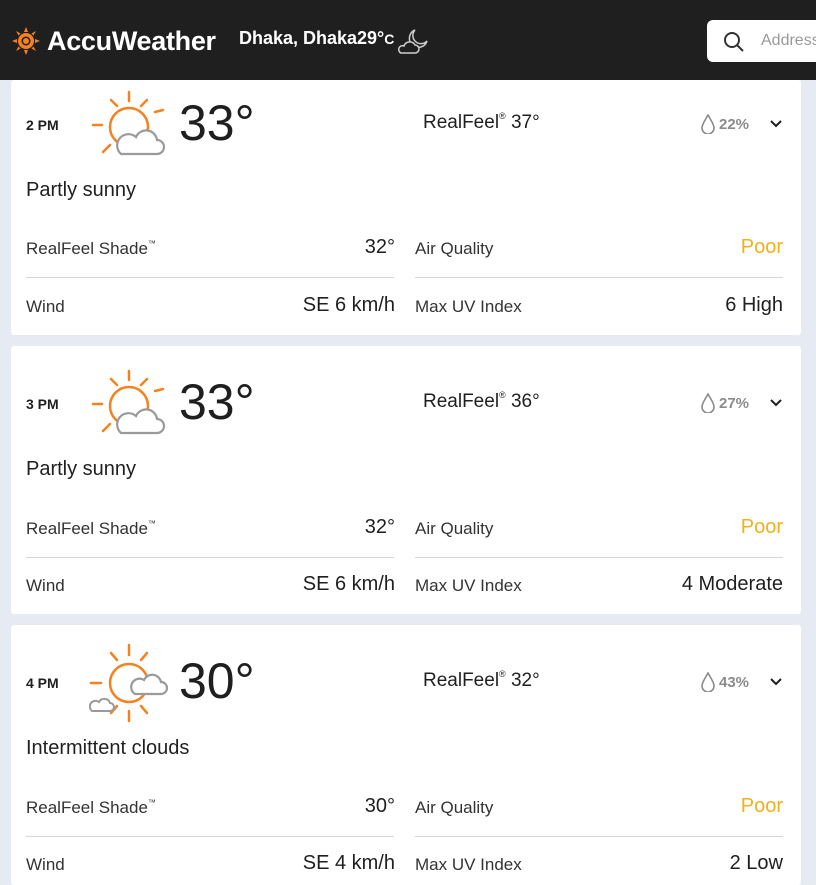 Image resolution: width=816 pixels, height=885 pixels. I want to click on realfeel-value: 36°, so click(525, 401).